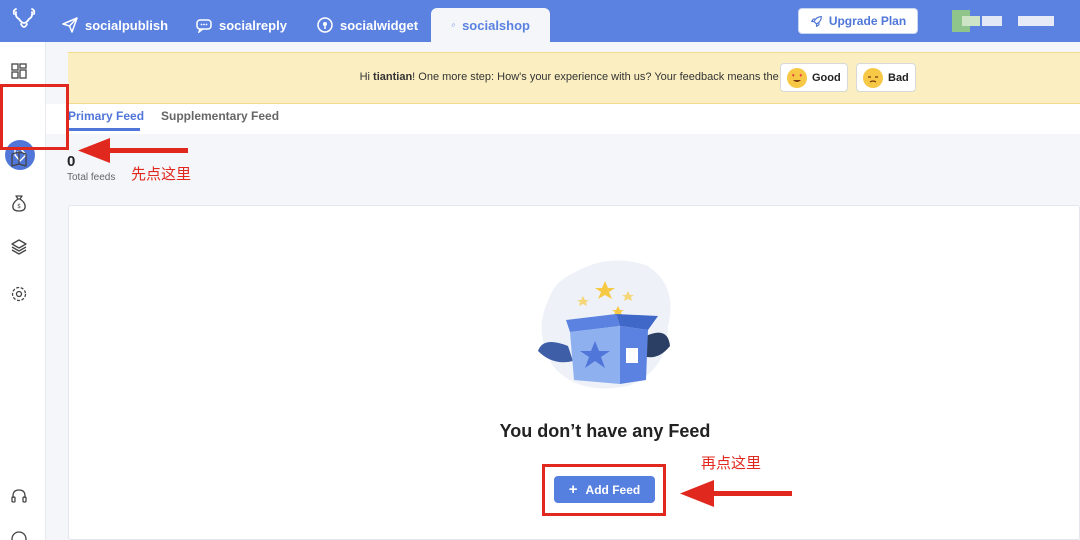 The image size is (1080, 540). What do you see at coordinates (453, 25) in the screenshot?
I see `shopping-tag-icon` at bounding box center [453, 25].